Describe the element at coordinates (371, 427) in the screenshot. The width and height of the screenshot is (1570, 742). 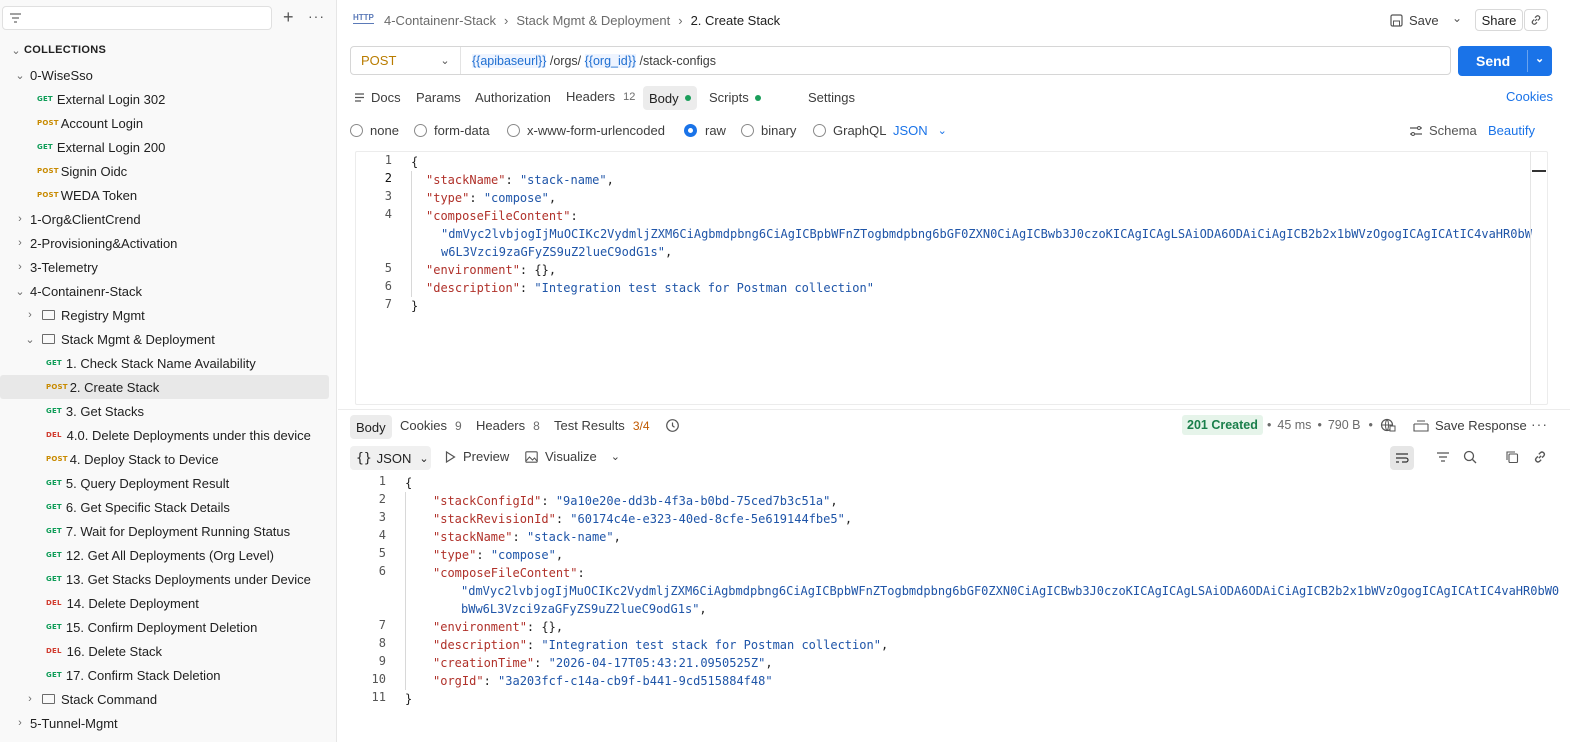
I see `response-tab-body: Body` at that location.